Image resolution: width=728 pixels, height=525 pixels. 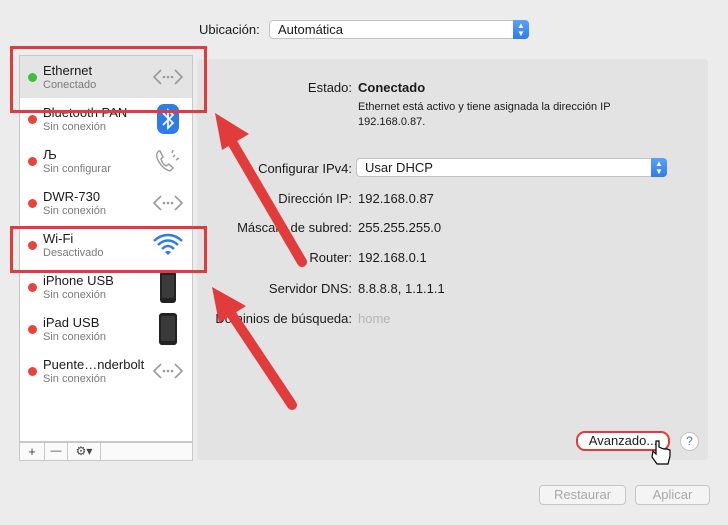 I want to click on arrow-to-wifi, so click(x=262, y=360).